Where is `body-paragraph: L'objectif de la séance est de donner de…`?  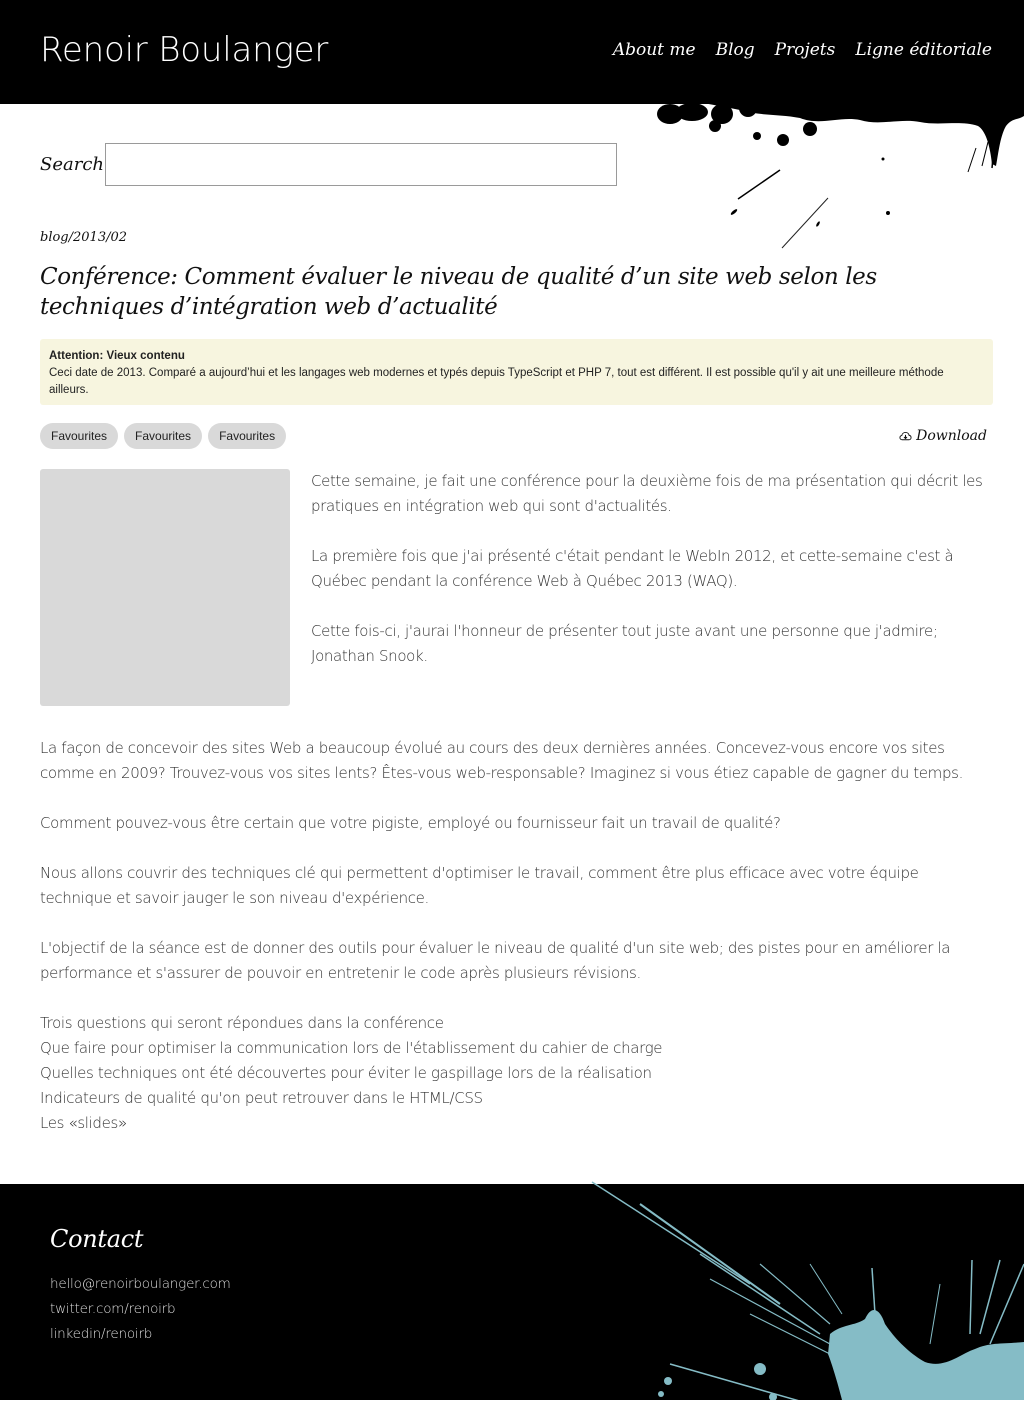
body-paragraph: L'objectif de la séance est de donner de… is located at coordinates (495, 960).